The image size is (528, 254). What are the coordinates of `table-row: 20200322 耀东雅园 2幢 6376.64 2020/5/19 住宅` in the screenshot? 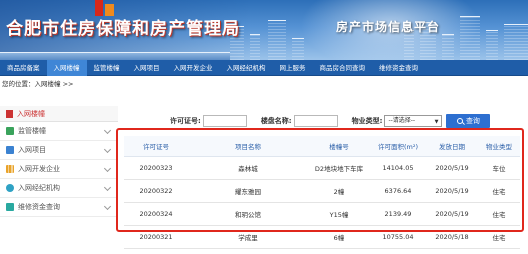 It's located at (322, 191).